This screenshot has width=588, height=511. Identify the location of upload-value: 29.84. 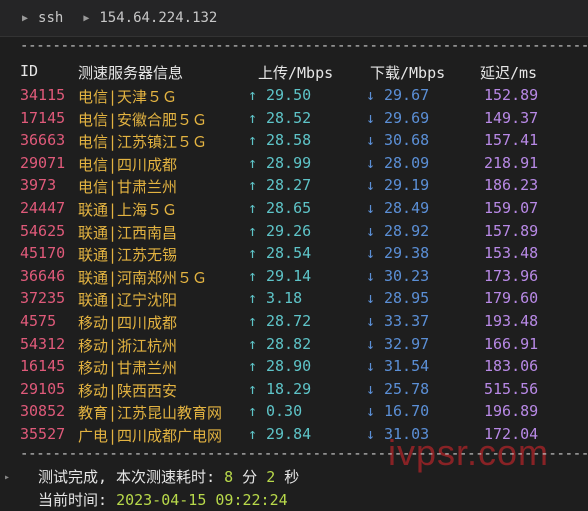
(289, 434).